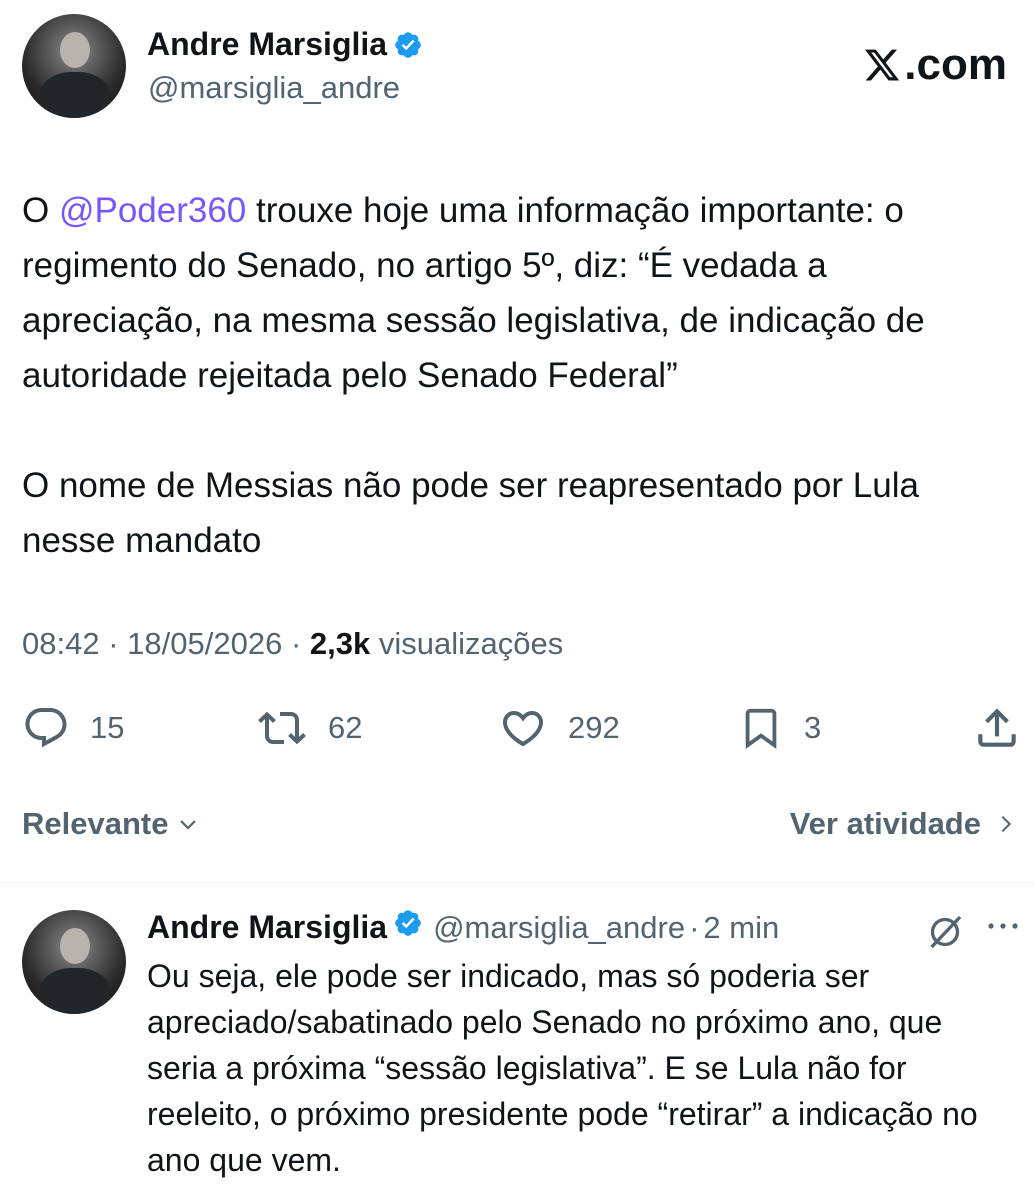 This screenshot has width=1035, height=1200. What do you see at coordinates (761, 728) in the screenshot?
I see `bookmark-icon` at bounding box center [761, 728].